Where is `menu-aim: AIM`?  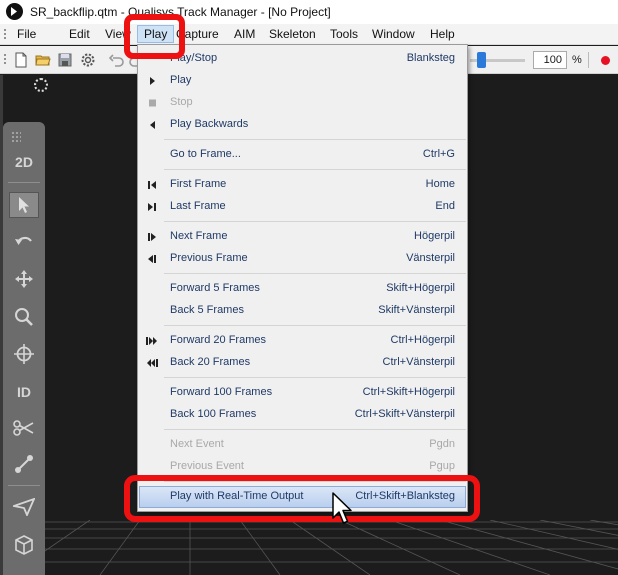
menu-aim: AIM is located at coordinates (244, 34).